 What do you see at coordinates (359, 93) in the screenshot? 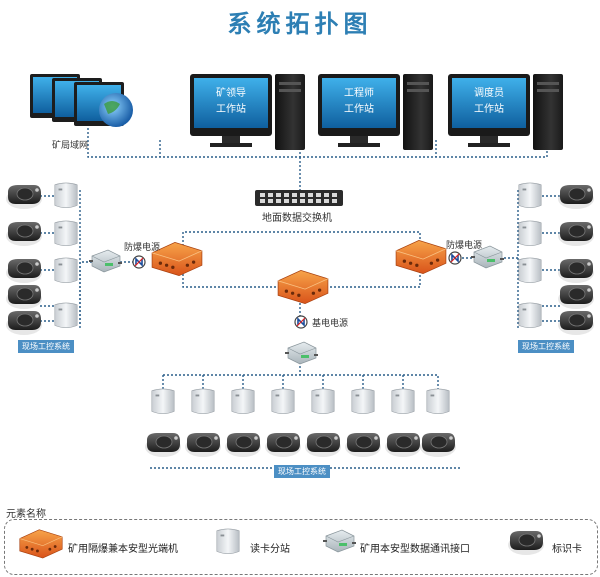
I see `workstation-2-line1: 工程师` at bounding box center [359, 93].